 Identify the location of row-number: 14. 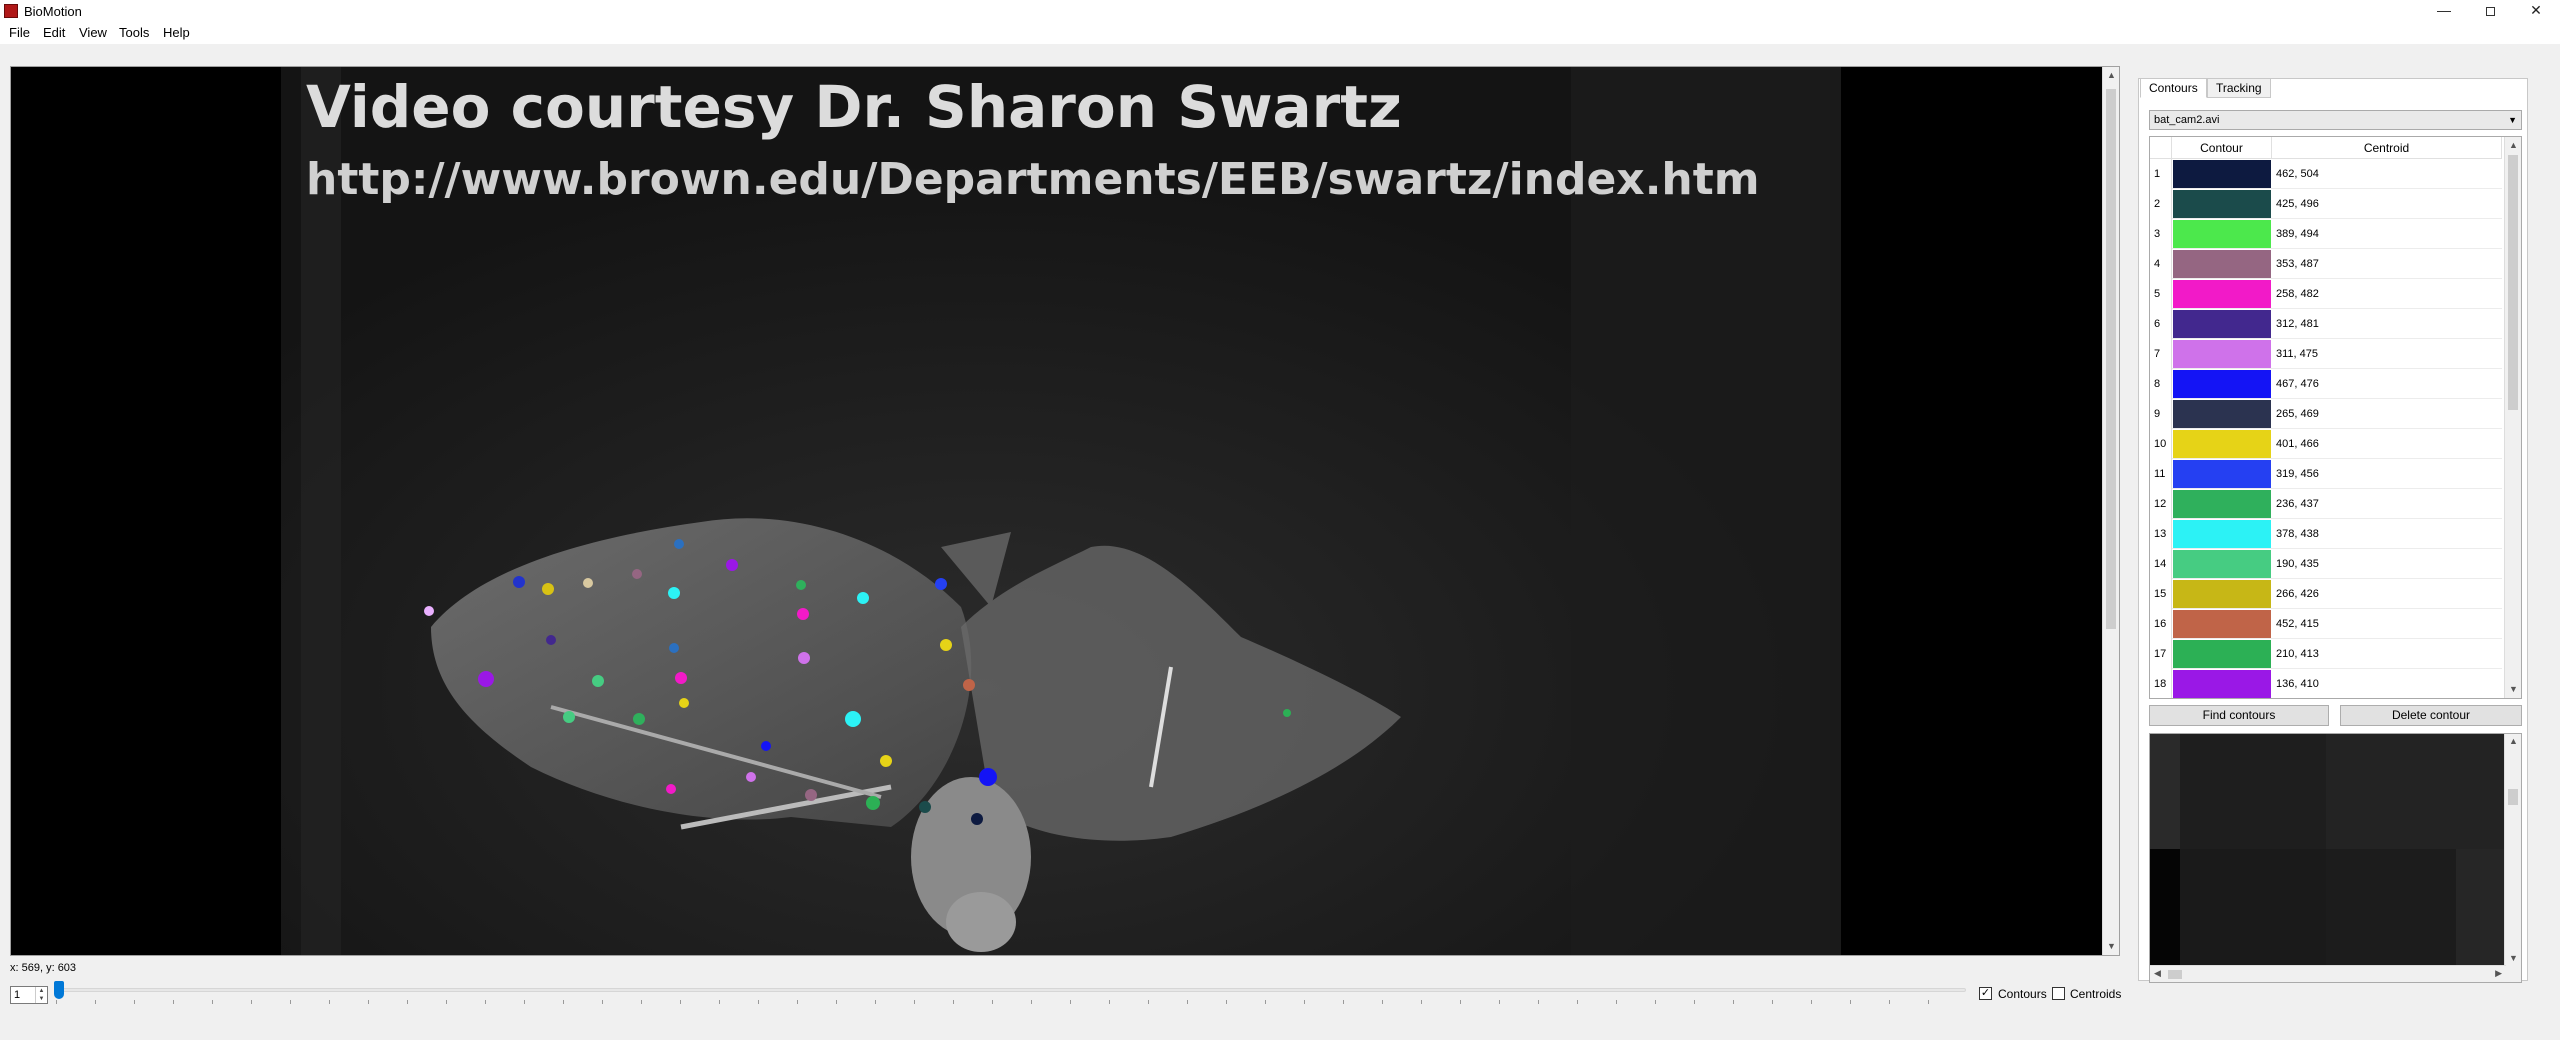
(2161, 564).